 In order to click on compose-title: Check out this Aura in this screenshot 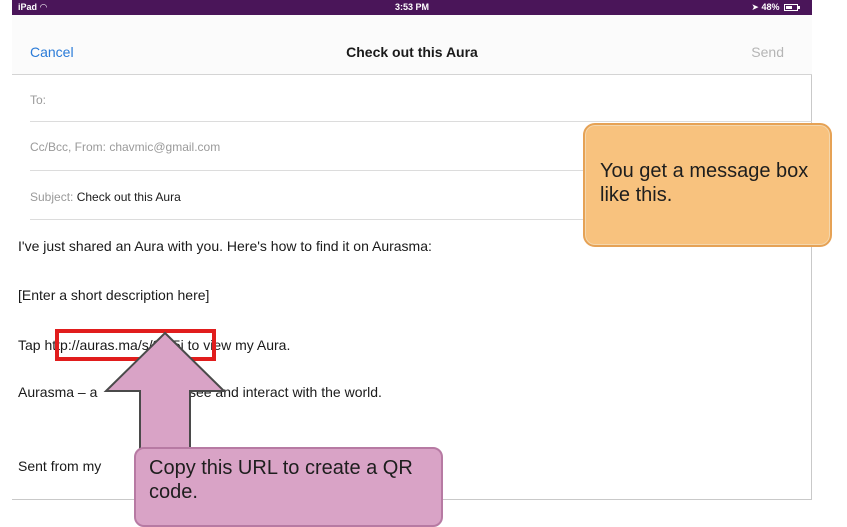, I will do `click(412, 52)`.